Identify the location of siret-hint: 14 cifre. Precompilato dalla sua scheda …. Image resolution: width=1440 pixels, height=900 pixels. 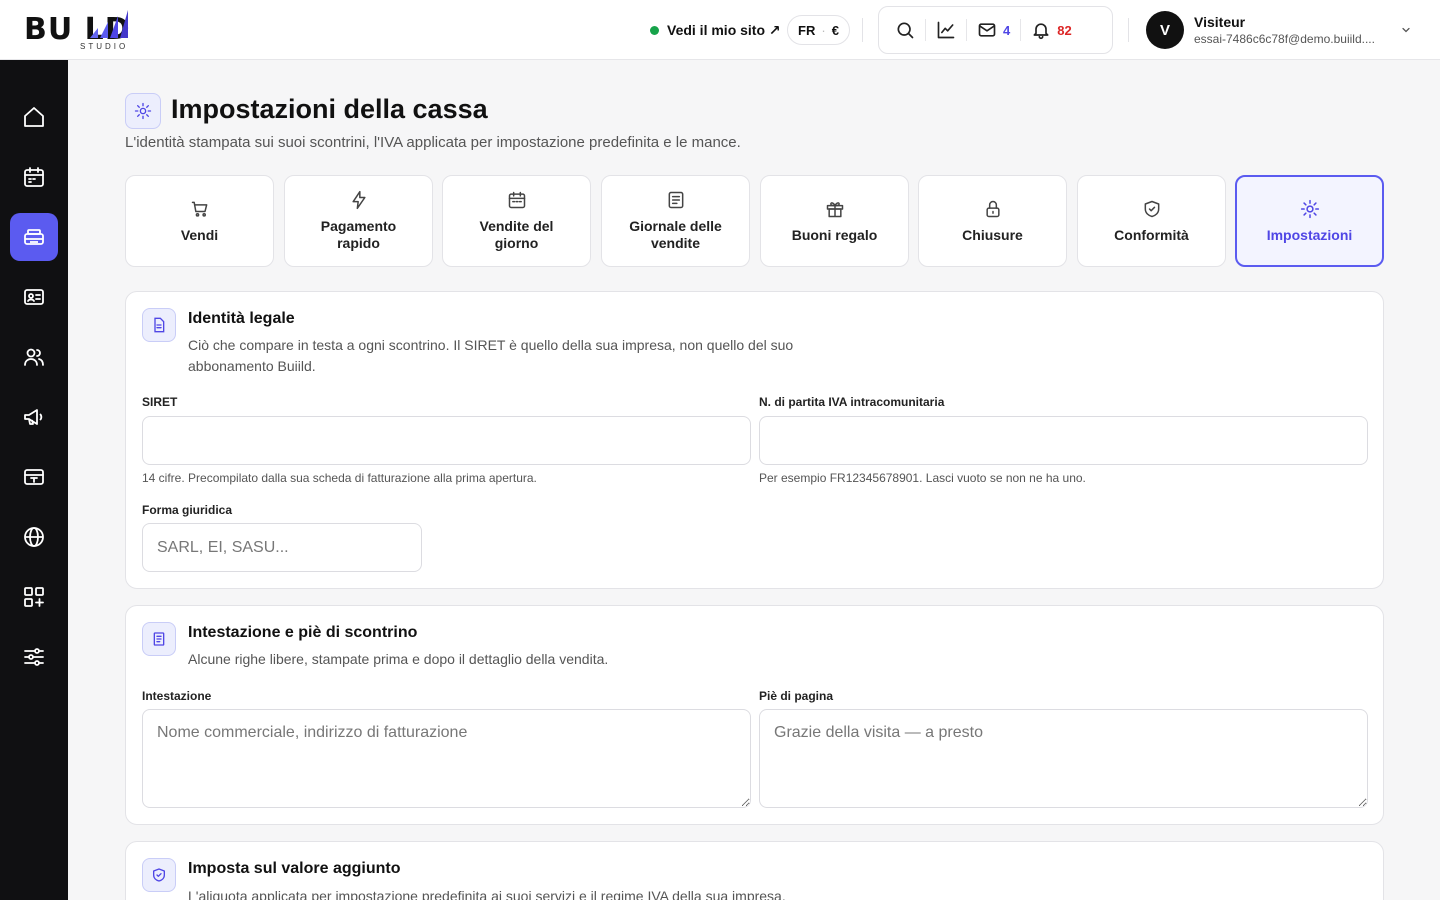
(339, 478).